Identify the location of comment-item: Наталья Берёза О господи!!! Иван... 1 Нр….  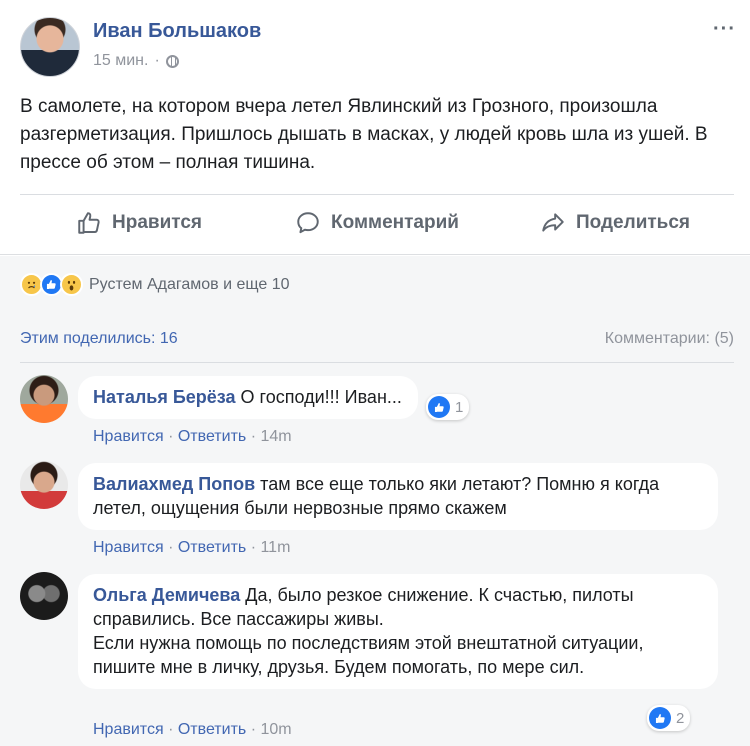
(377, 411).